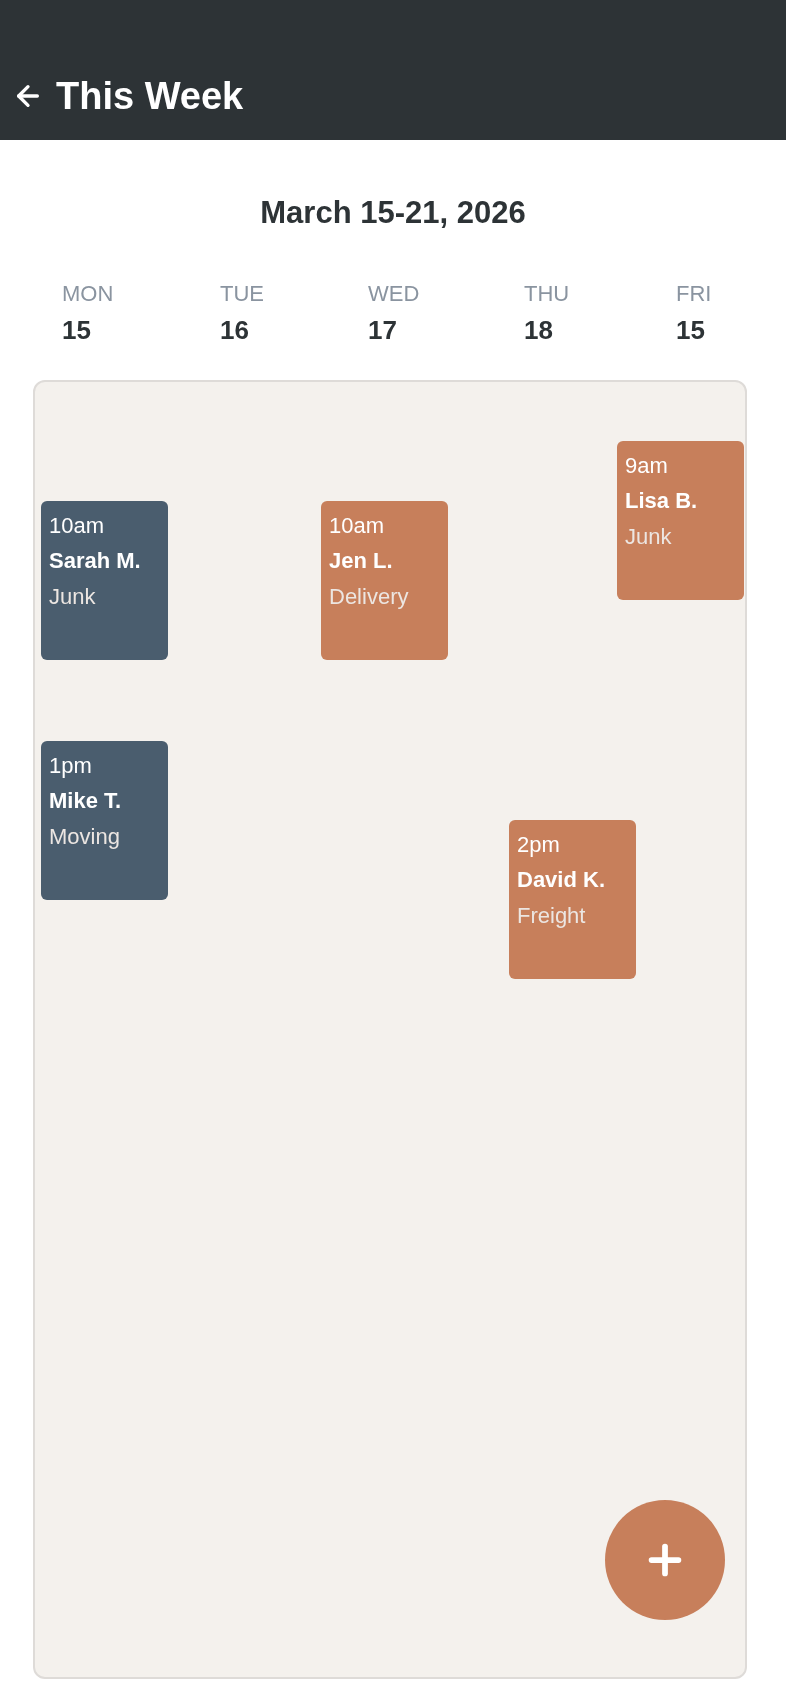 This screenshot has height=1704, width=786. What do you see at coordinates (235, 330) in the screenshot?
I see `day-number: 16` at bounding box center [235, 330].